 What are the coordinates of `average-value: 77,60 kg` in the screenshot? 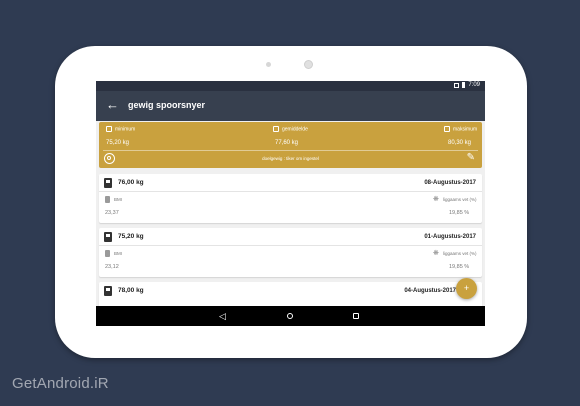 It's located at (287, 143).